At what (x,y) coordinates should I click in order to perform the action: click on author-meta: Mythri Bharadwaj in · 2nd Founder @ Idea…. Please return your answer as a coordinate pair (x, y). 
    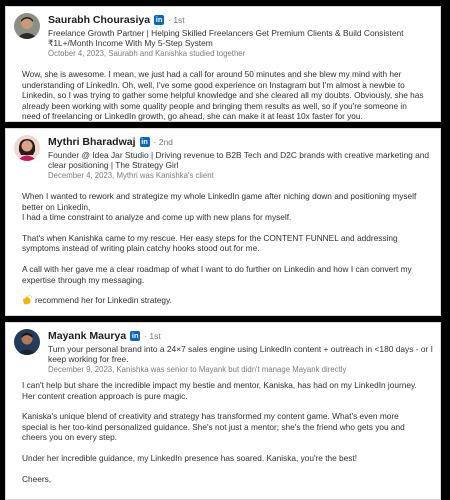
    Looking at the image, I should click on (241, 158).